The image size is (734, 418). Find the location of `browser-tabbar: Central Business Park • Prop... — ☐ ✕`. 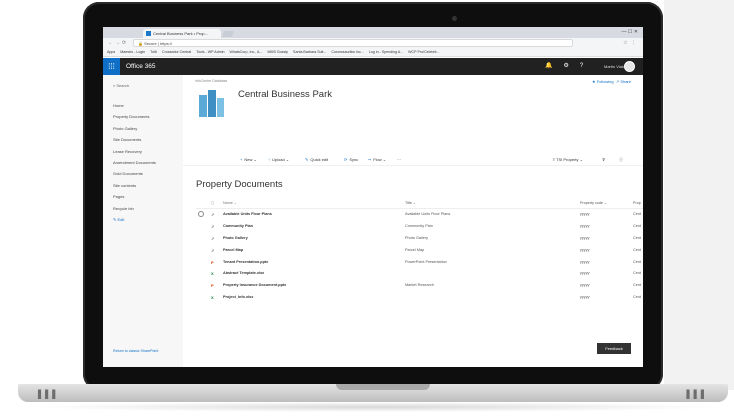

browser-tabbar: Central Business Park • Prop... — ☐ ✕ is located at coordinates (373, 32).